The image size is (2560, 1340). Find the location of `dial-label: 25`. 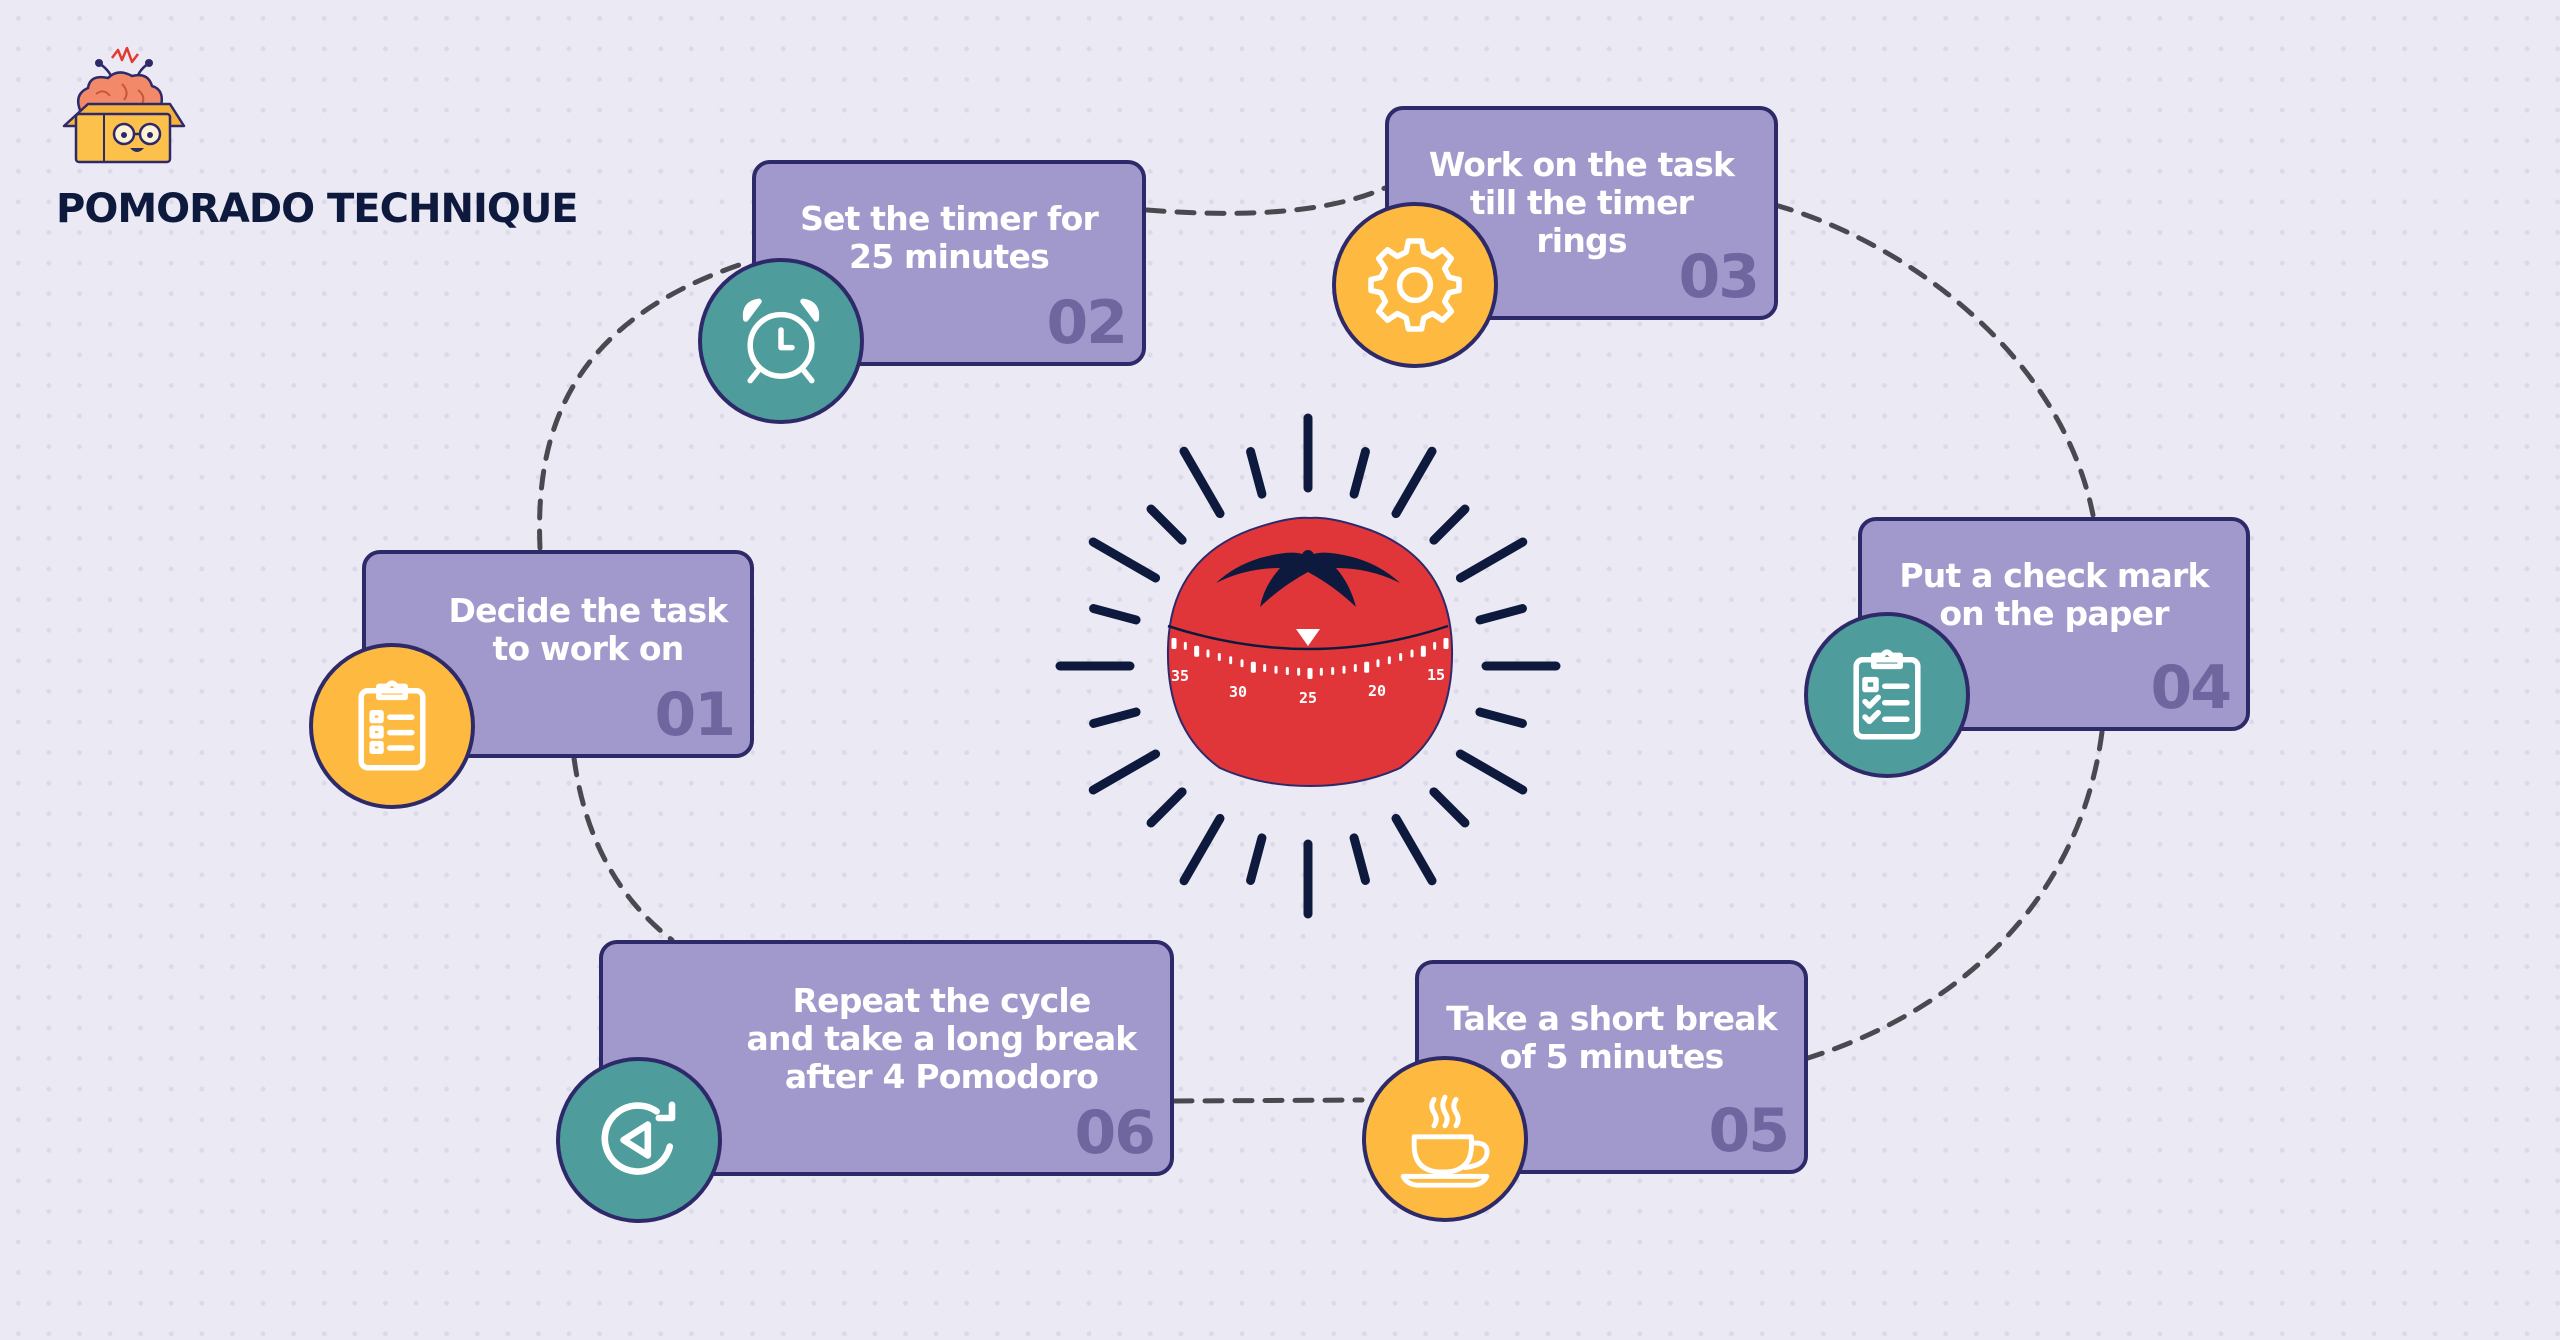

dial-label: 25 is located at coordinates (1308, 698).